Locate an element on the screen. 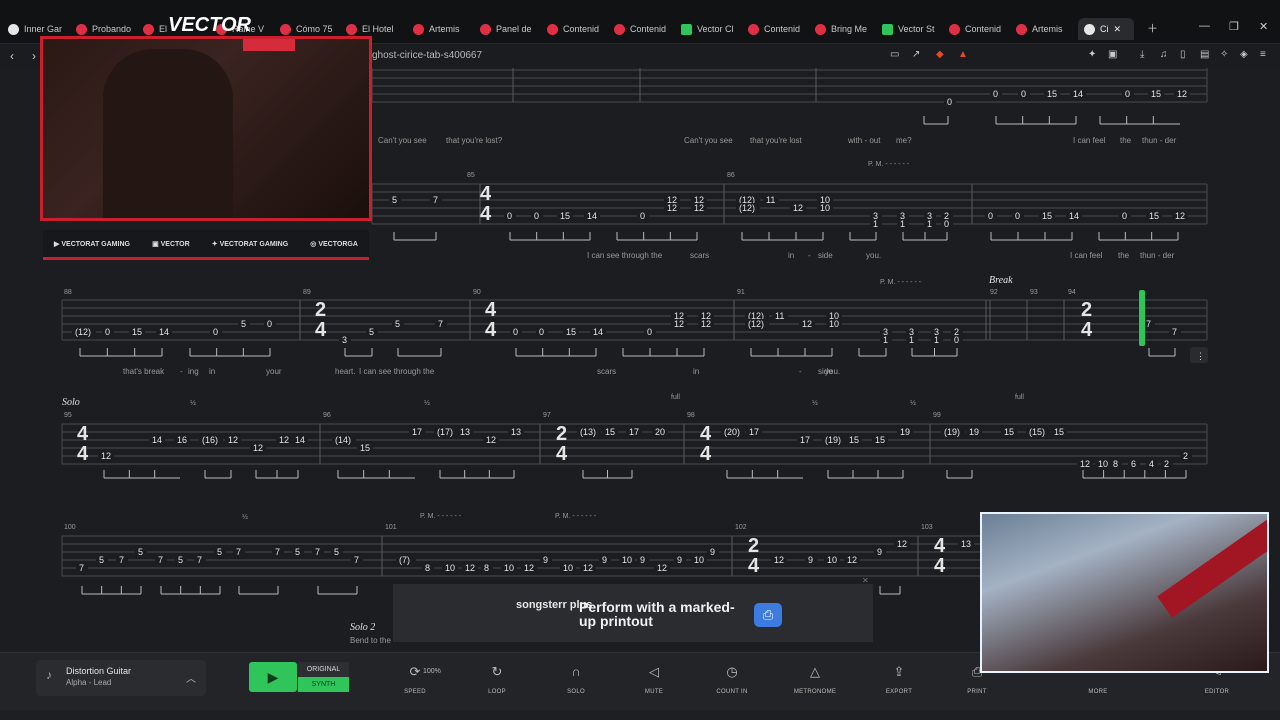 This screenshot has height=720, width=1280. url-input: ghost-cirice-tab-s400667 is located at coordinates (427, 55).